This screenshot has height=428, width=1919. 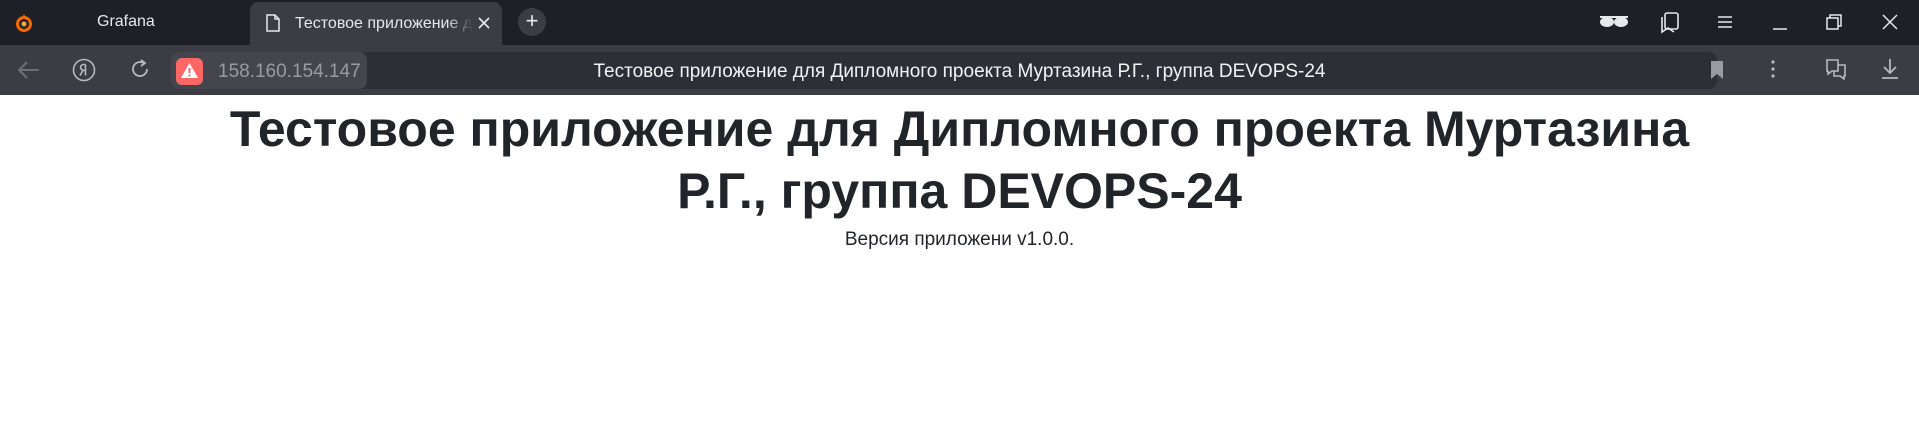 What do you see at coordinates (1717, 70) in the screenshot?
I see `bookmark-icon` at bounding box center [1717, 70].